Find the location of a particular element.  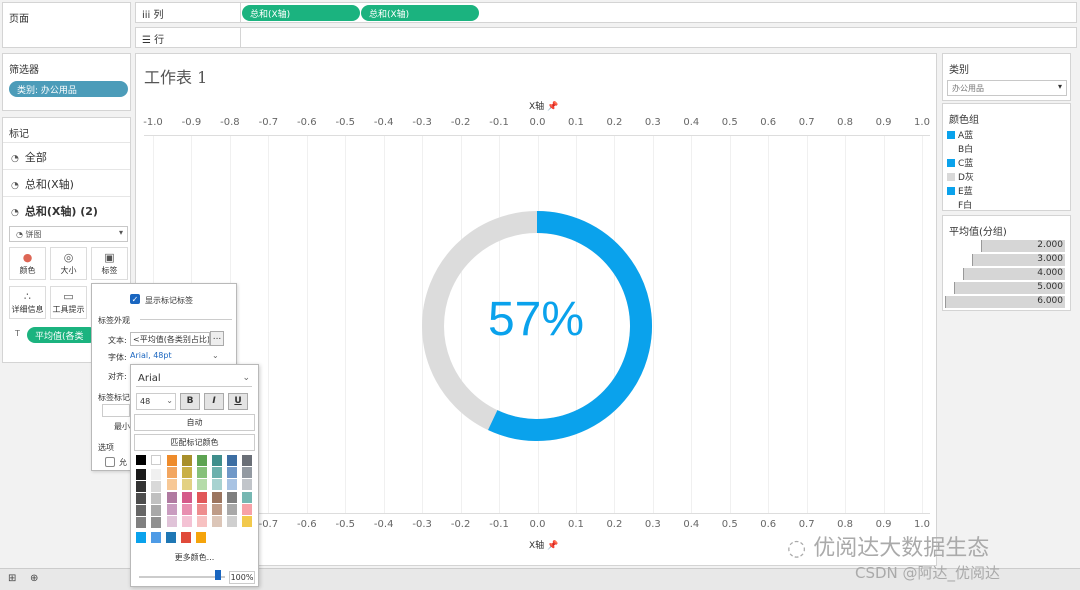

avg-bar: 5.000 is located at coordinates (1009, 288).